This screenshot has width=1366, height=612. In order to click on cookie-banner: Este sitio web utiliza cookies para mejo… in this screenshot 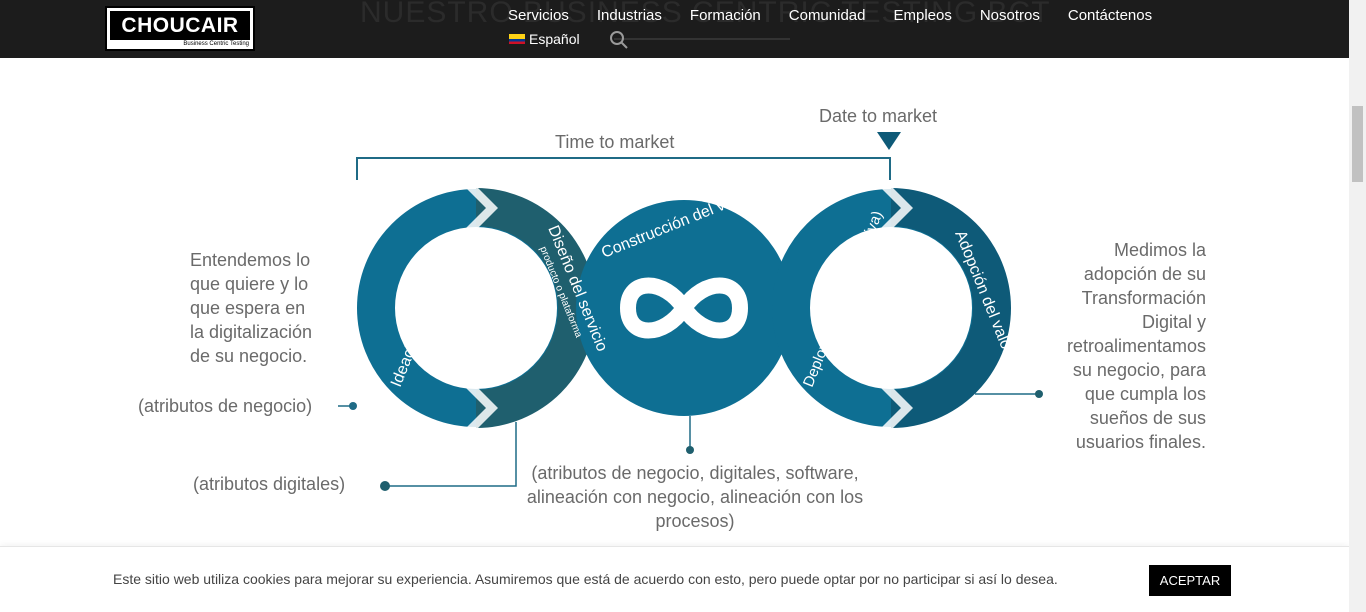, I will do `click(674, 579)`.